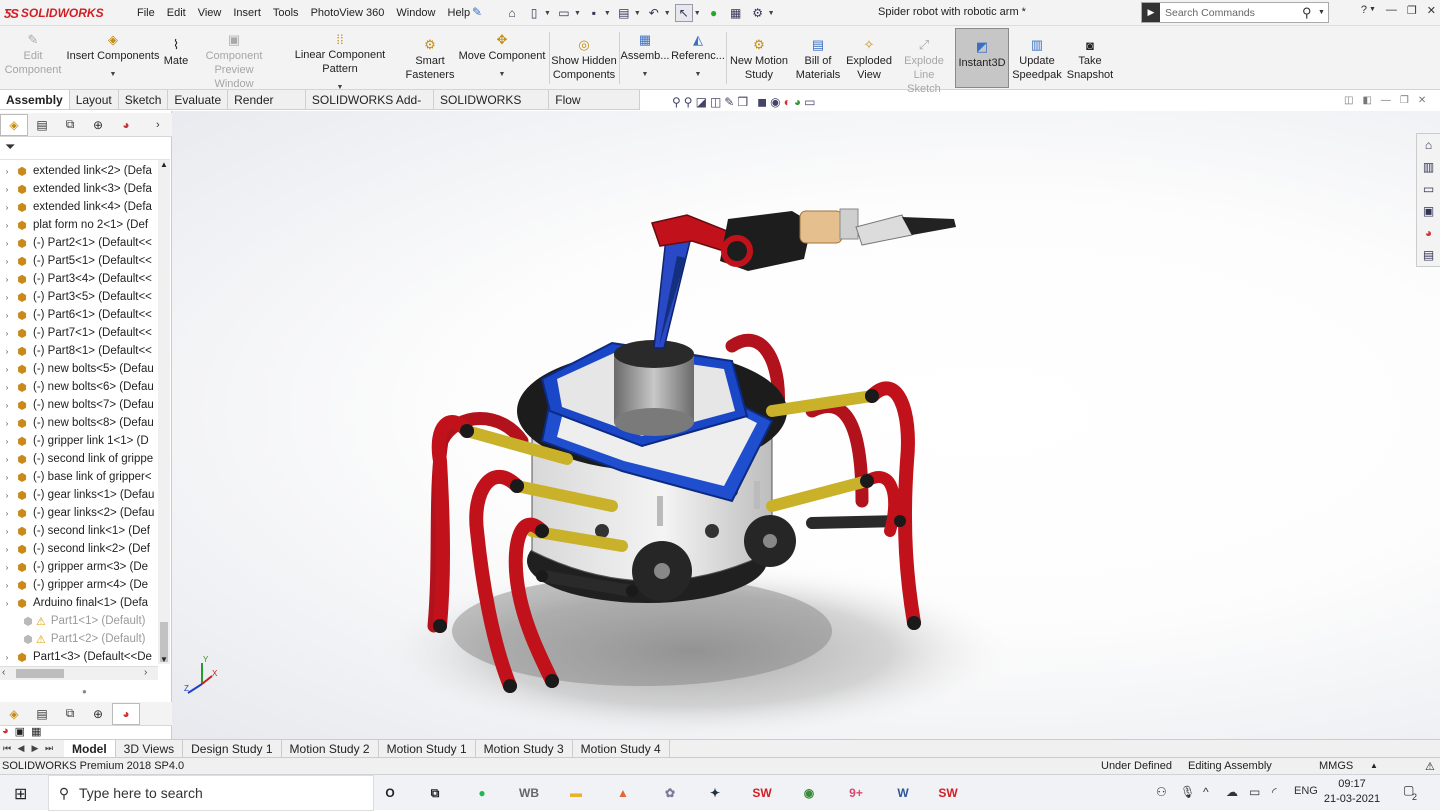 This screenshot has height=811, width=1440. I want to click on move-component-dropdown-icon: ▼, so click(502, 74).